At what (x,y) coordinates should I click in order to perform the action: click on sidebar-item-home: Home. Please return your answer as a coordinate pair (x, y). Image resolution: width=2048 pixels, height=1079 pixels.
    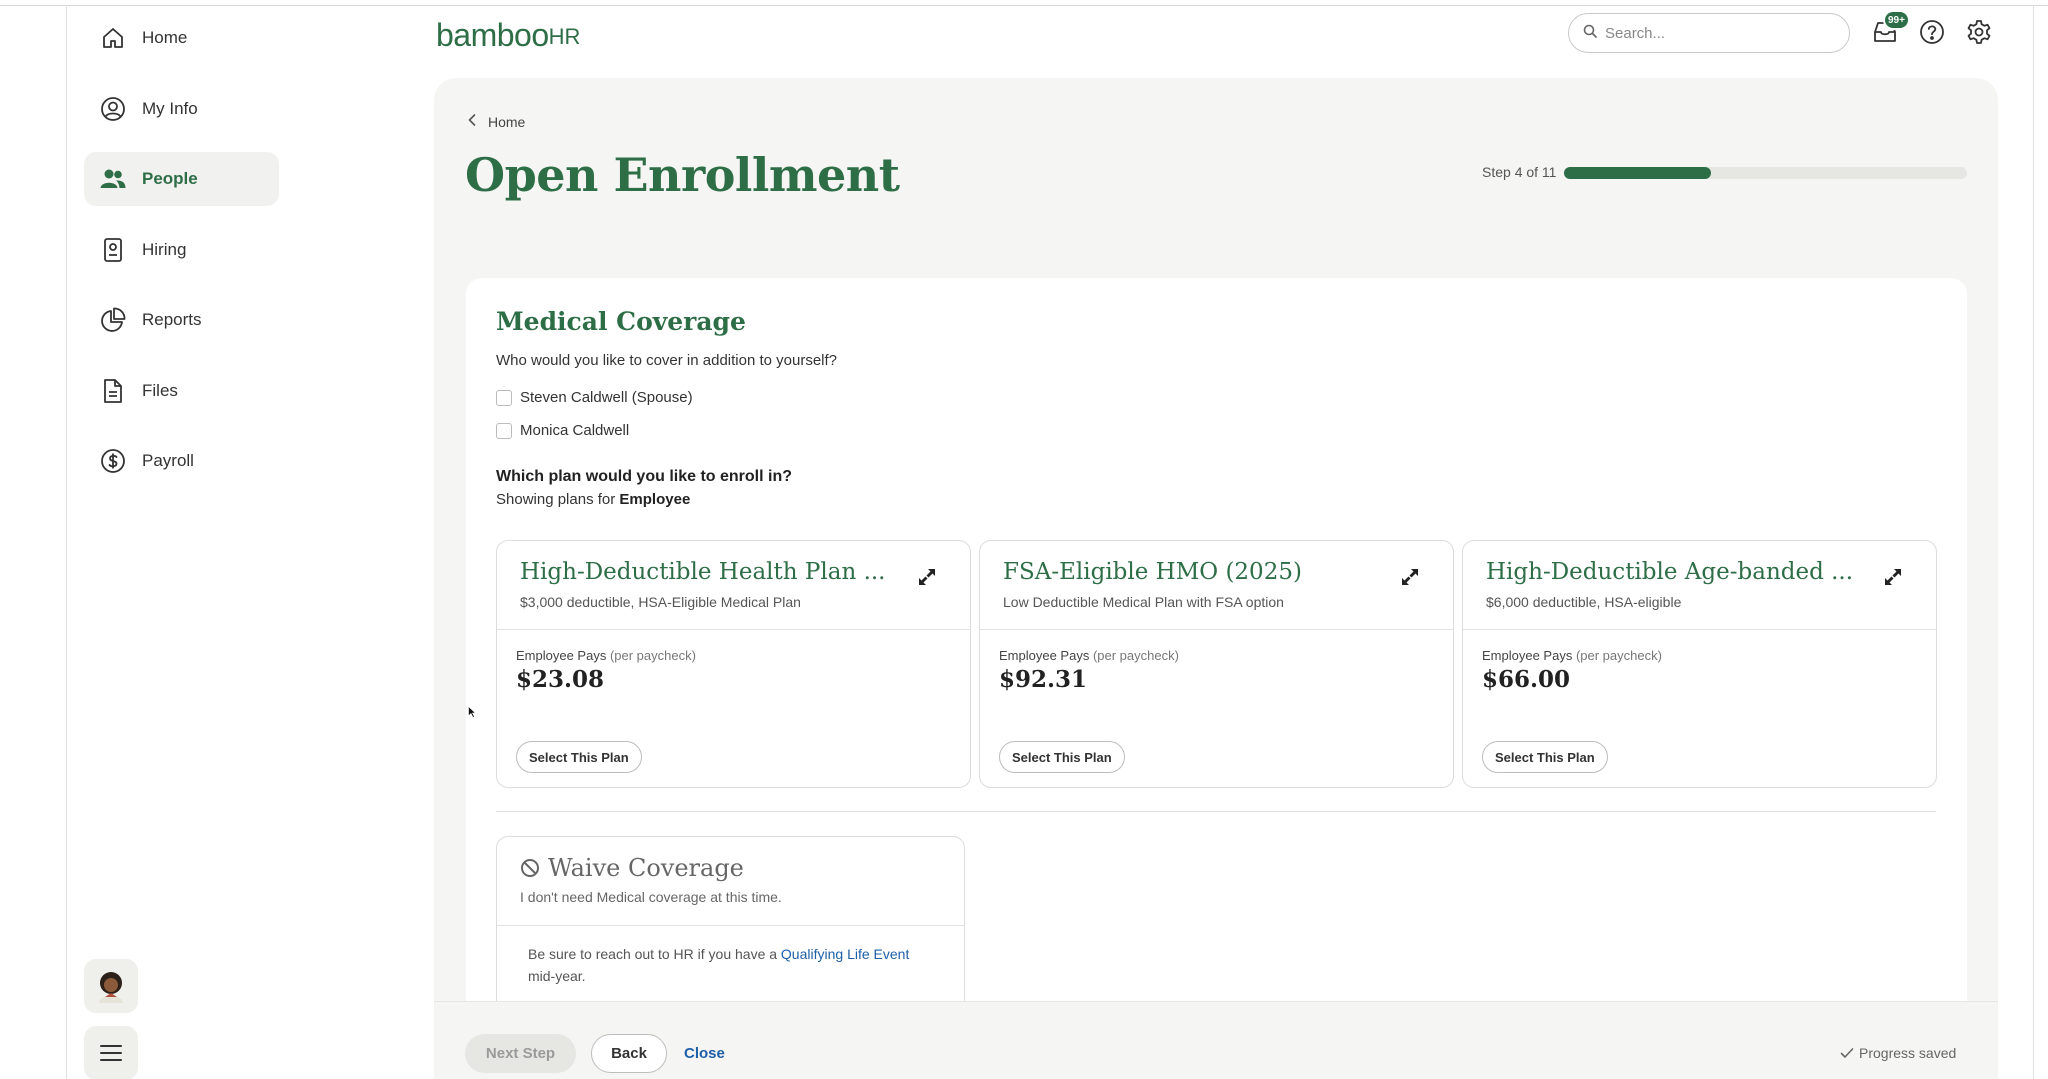
    Looking at the image, I should click on (181, 38).